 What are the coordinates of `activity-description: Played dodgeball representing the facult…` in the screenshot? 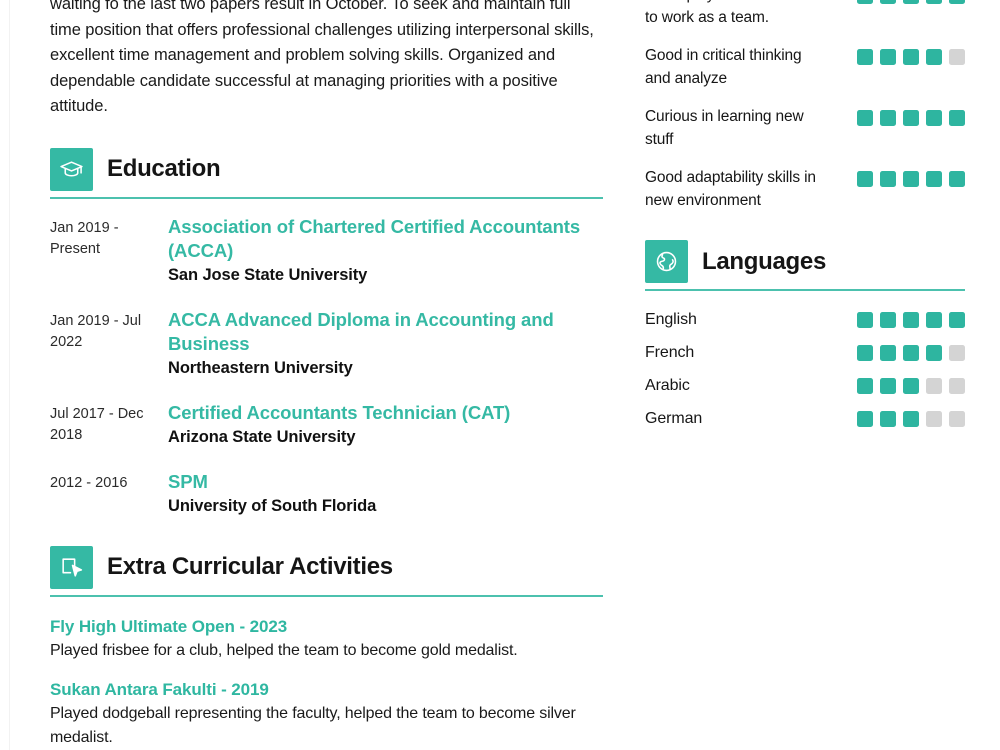 It's located at (313, 725).